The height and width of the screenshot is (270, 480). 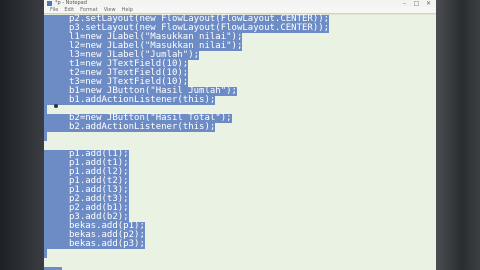 I want to click on selected-text: bekas.add(p3);, so click(x=94, y=244).